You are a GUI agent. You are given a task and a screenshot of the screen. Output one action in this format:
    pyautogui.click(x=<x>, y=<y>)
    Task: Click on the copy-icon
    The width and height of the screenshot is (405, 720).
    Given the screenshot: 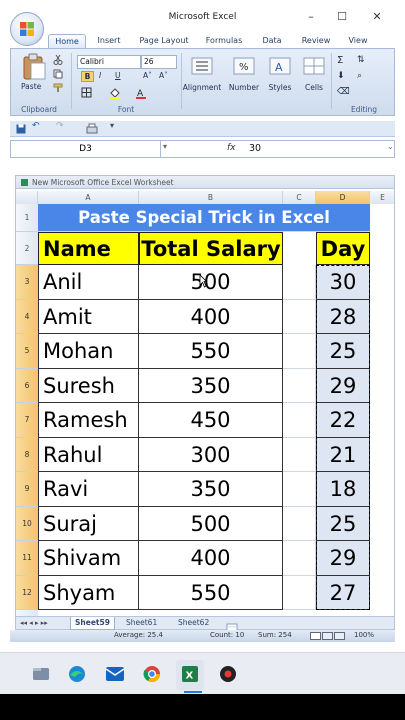 What is the action you would take?
    pyautogui.click(x=58, y=74)
    